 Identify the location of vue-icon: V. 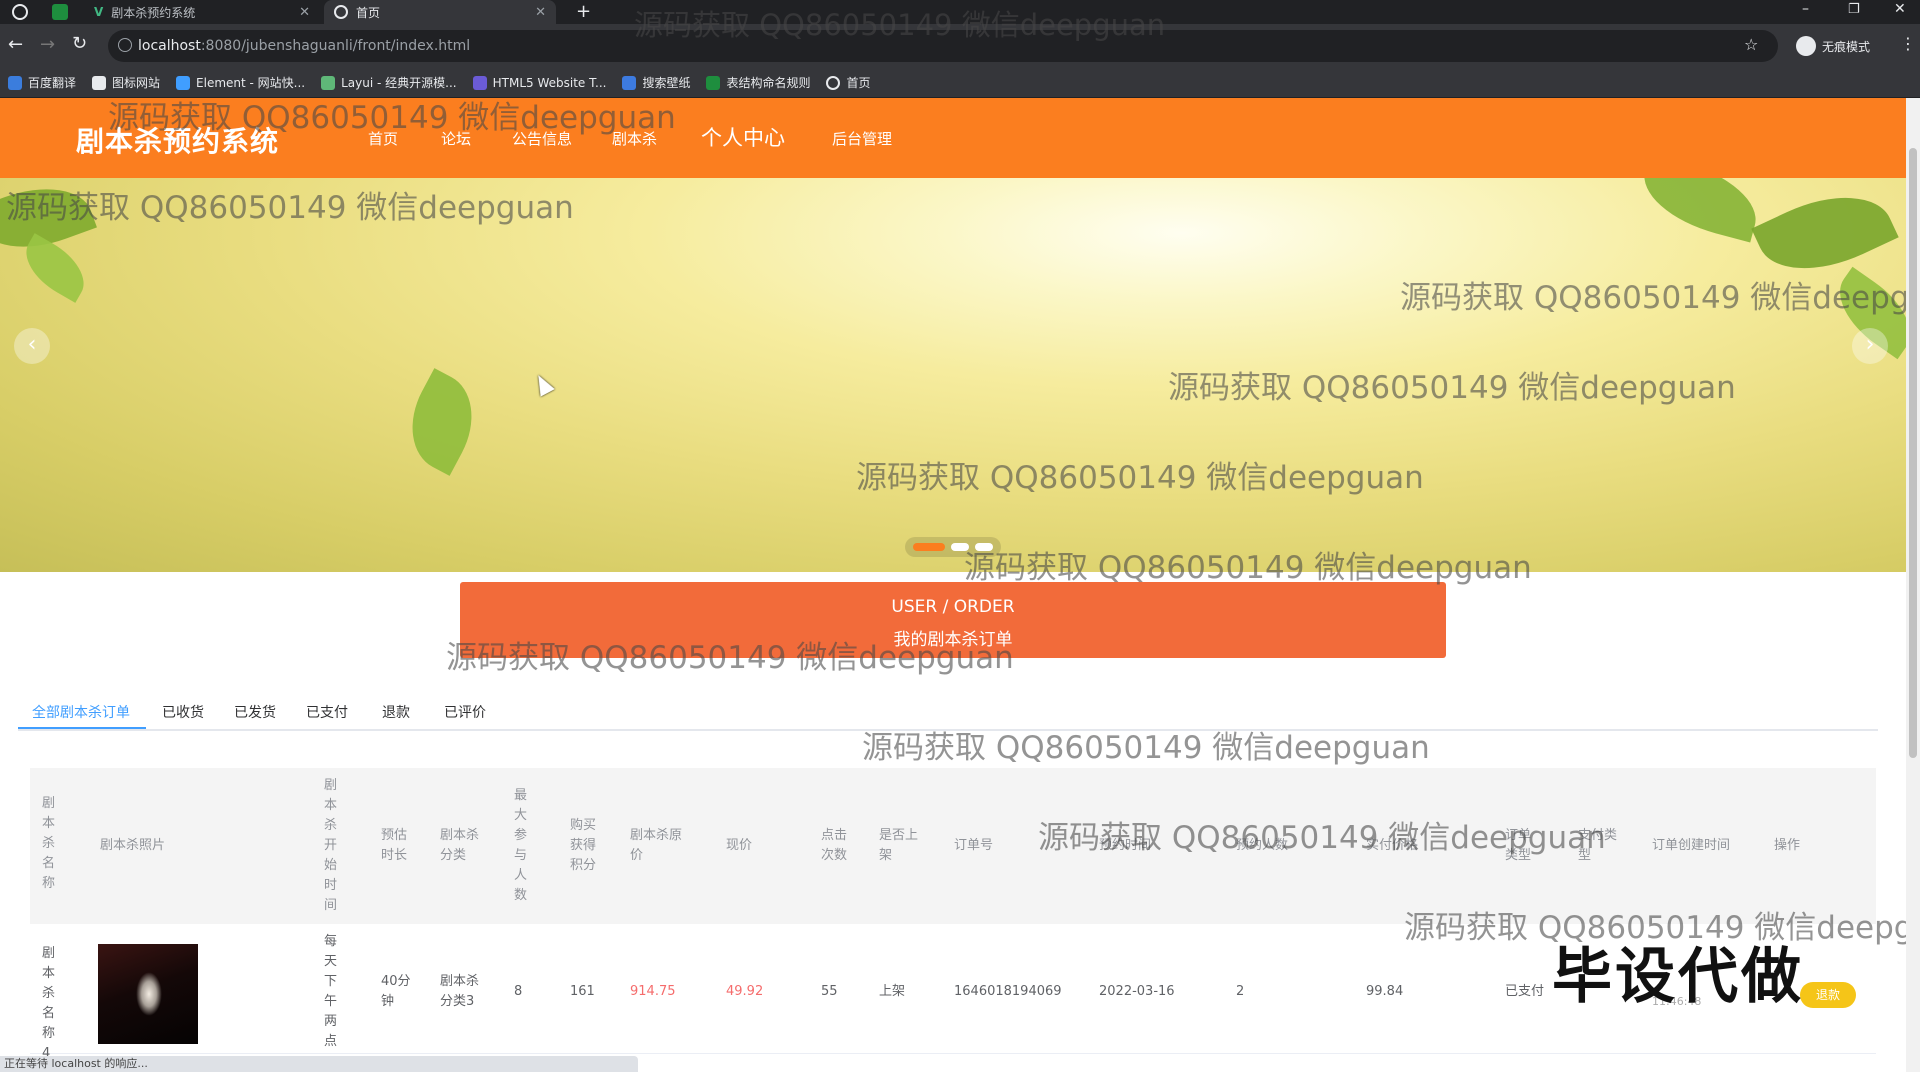
(99, 12).